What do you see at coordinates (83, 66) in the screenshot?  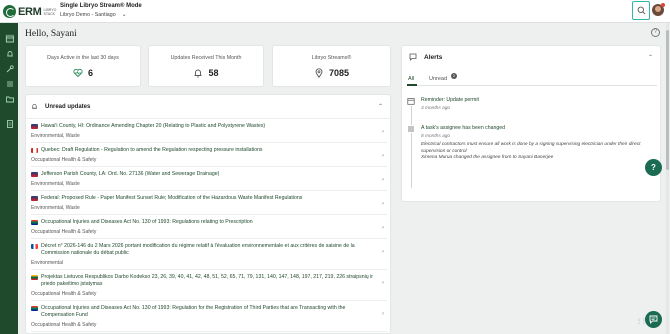 I see `stat-card-days-active: Days Active in the last 30 days 6` at bounding box center [83, 66].